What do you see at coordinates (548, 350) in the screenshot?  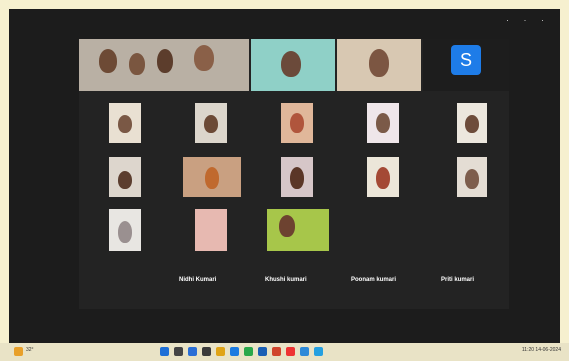 I see `date: 14-06-2024` at bounding box center [548, 350].